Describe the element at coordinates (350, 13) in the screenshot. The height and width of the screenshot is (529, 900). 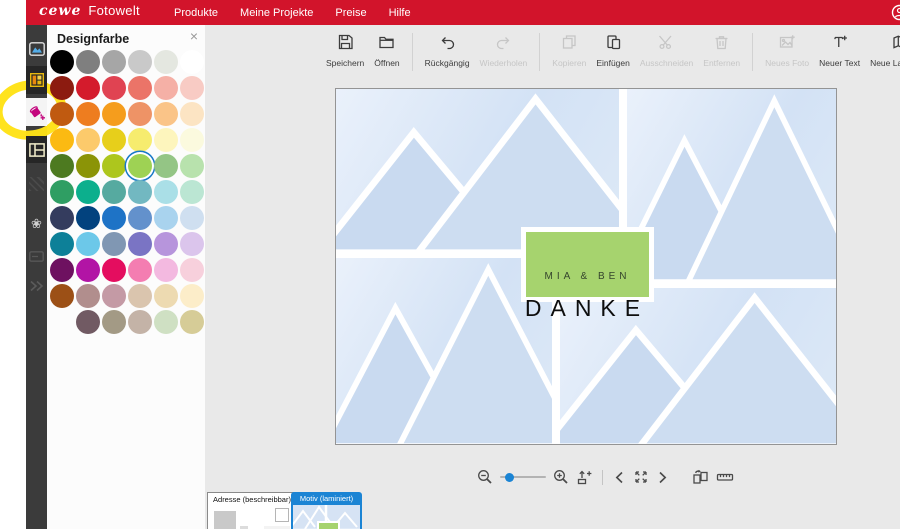
I see `menu-item-preise: Preise` at that location.